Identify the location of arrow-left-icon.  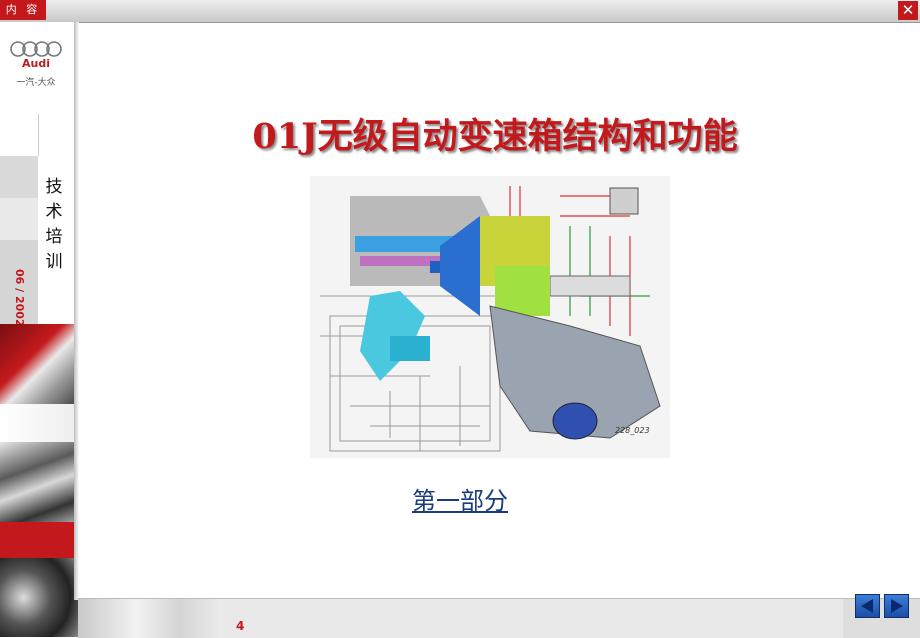
(867, 606).